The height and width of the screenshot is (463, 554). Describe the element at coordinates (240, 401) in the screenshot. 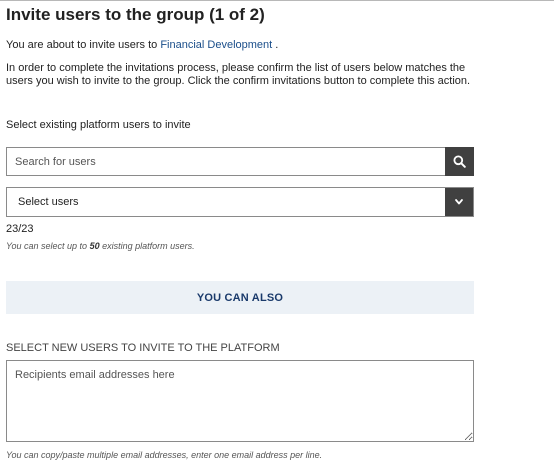

I see `email-addresses-field` at that location.